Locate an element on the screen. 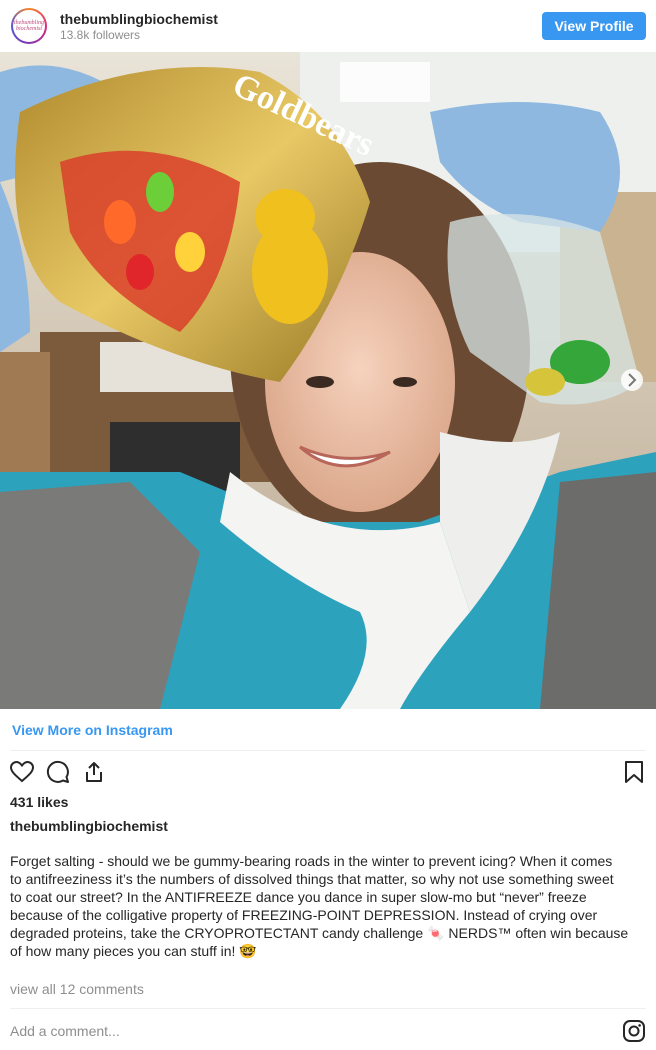  view-profile-button: View Profile is located at coordinates (594, 26).